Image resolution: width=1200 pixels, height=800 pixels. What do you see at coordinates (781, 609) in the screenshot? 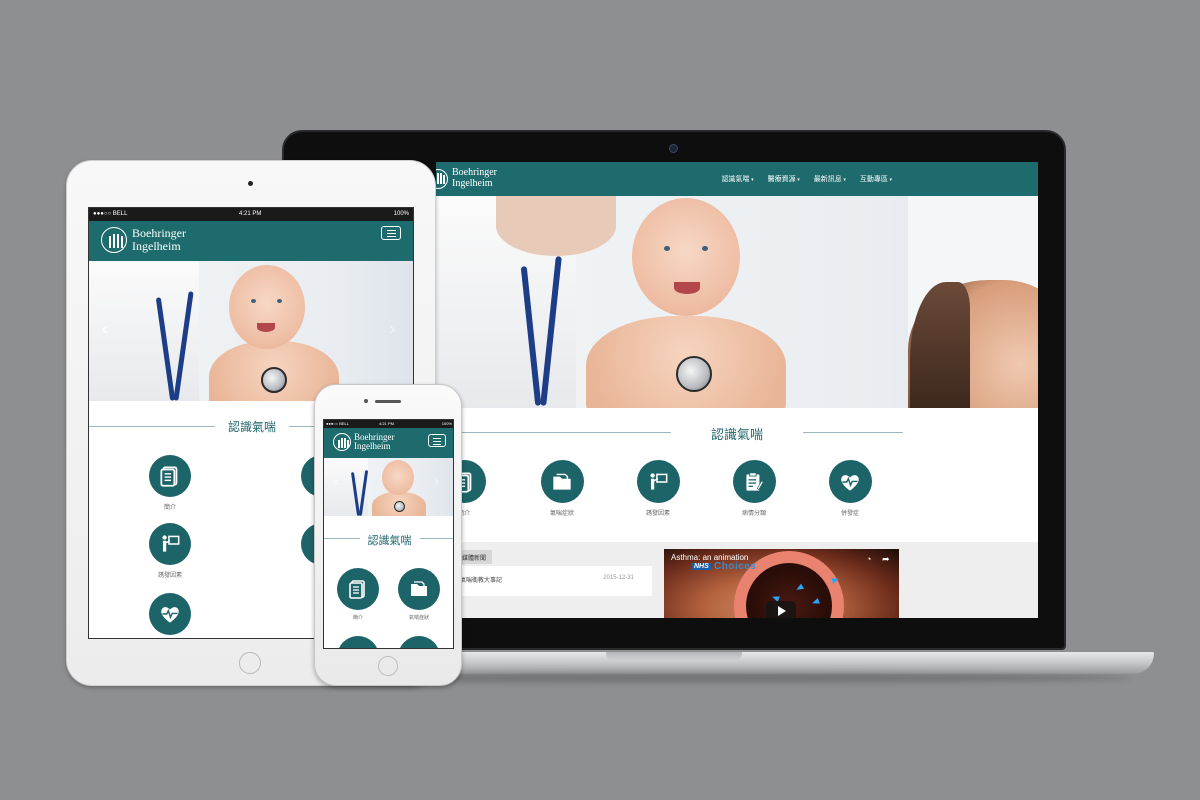
I see `play-button` at bounding box center [781, 609].